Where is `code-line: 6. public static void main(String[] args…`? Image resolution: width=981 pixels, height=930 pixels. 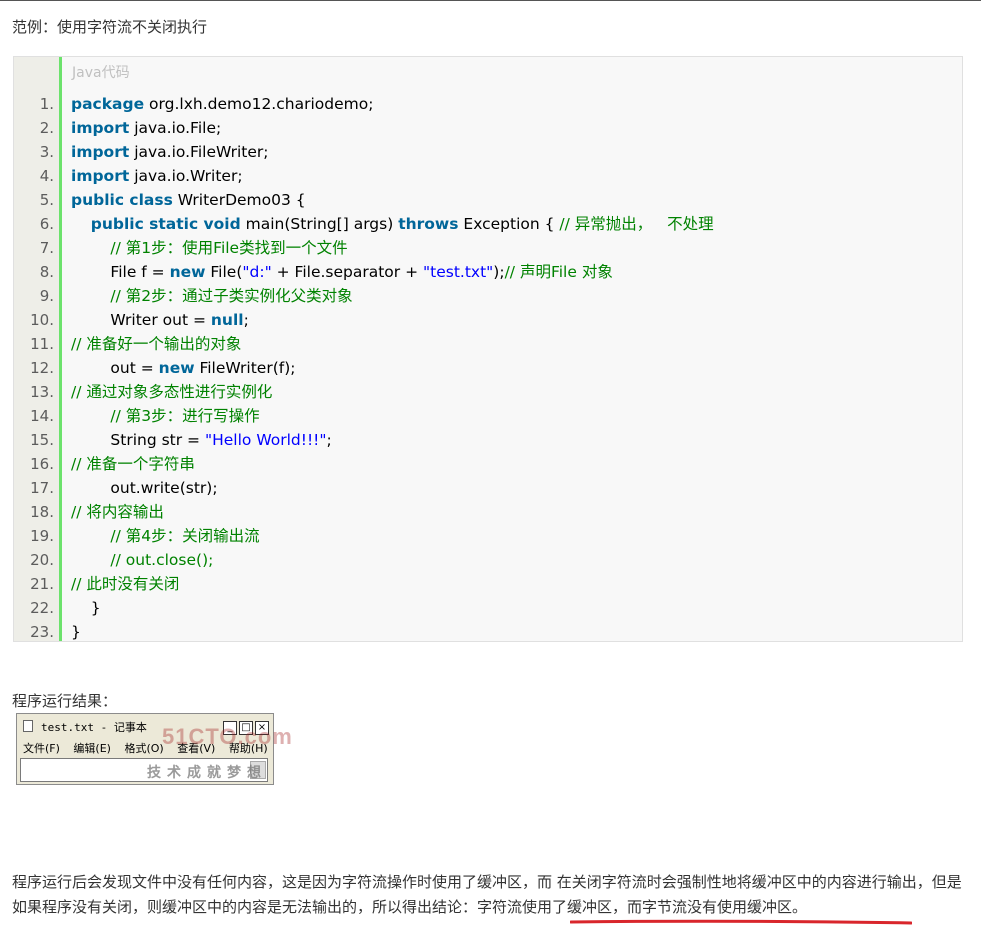
code-line: 6. public static void main(String[] args… is located at coordinates (488, 224).